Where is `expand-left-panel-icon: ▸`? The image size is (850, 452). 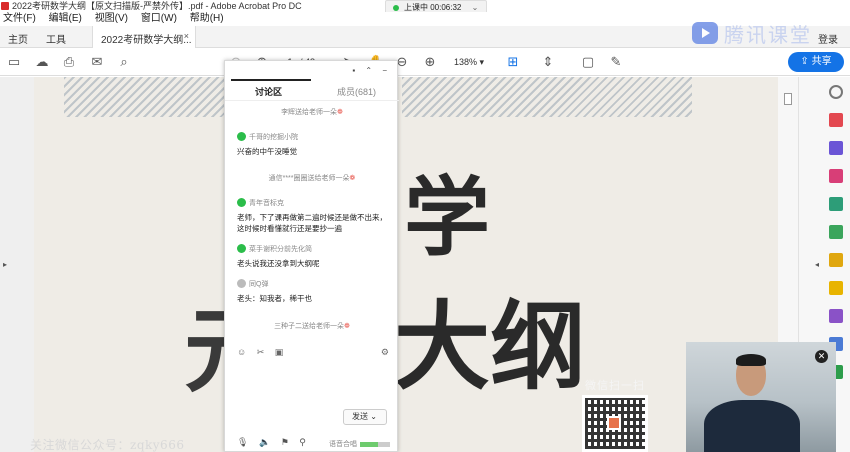 expand-left-panel-icon: ▸ is located at coordinates (5, 264).